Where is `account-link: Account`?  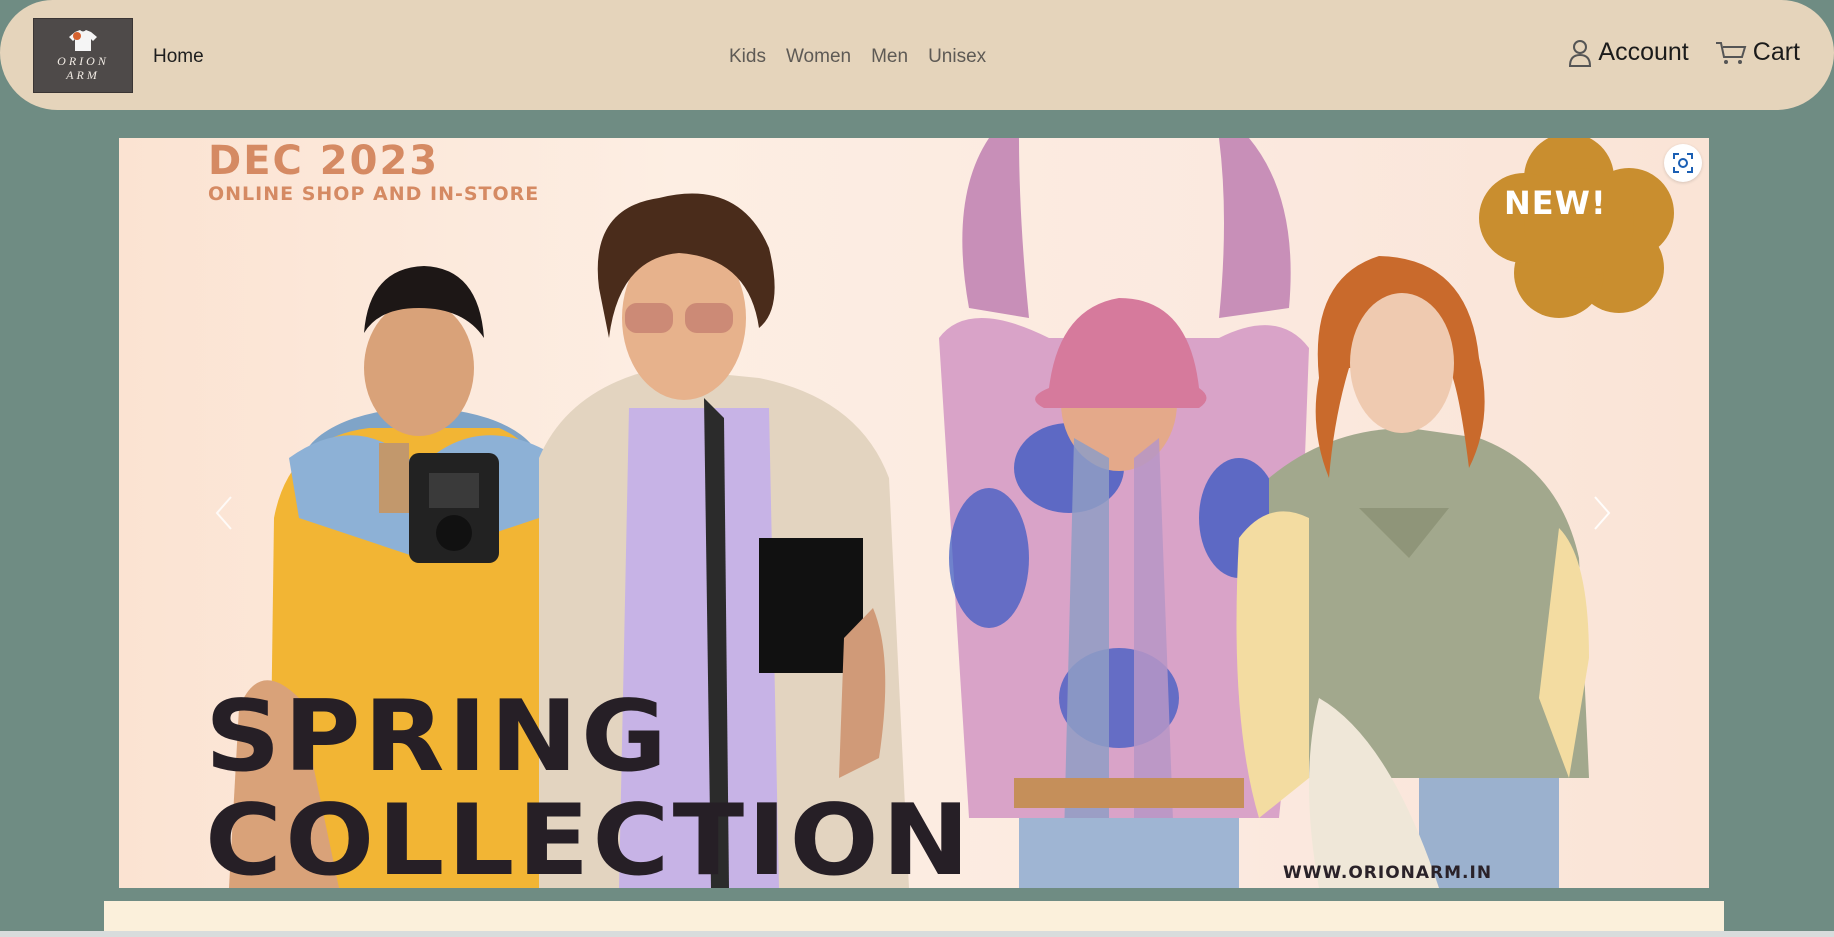 account-link: Account is located at coordinates (1628, 52).